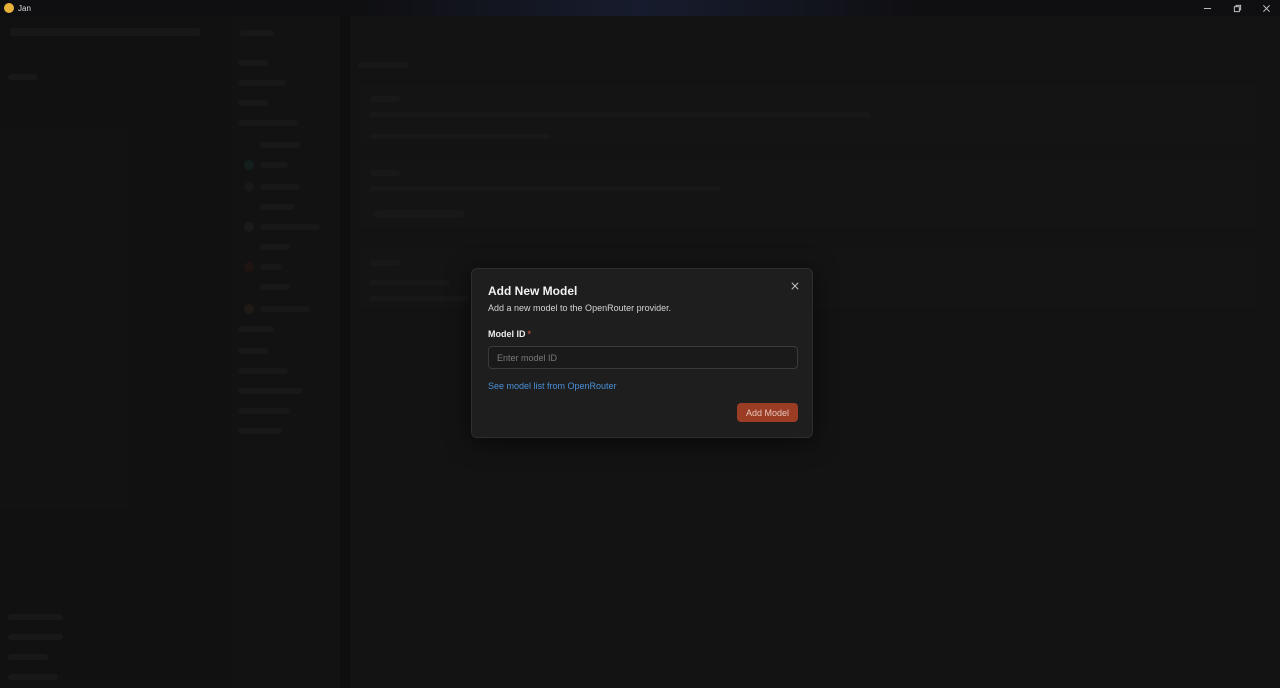 This screenshot has width=1280, height=688. Describe the element at coordinates (552, 386) in the screenshot. I see `model-list-link: See model list from OpenRouter` at that location.